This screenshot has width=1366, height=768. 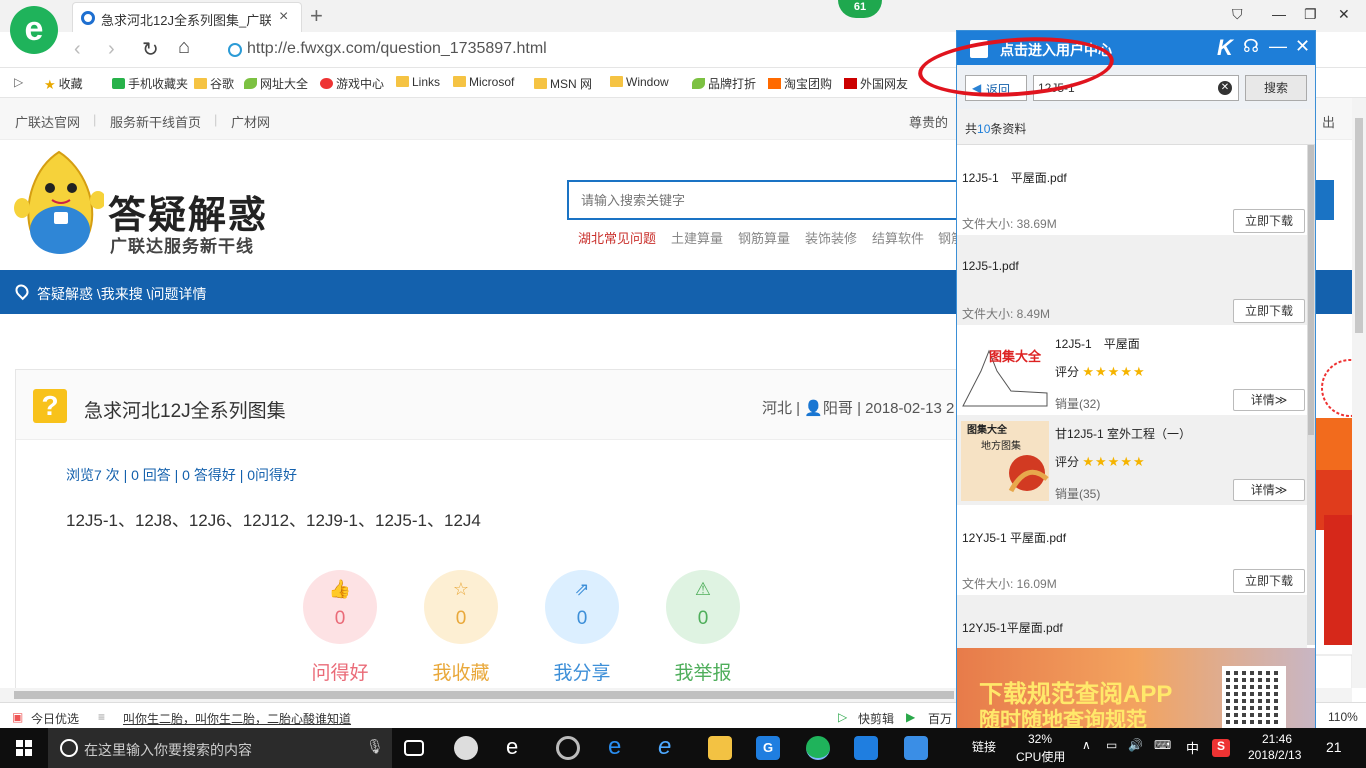 What do you see at coordinates (876, 718) in the screenshot?
I see `quick-edit-link: 快剪辑` at bounding box center [876, 718].